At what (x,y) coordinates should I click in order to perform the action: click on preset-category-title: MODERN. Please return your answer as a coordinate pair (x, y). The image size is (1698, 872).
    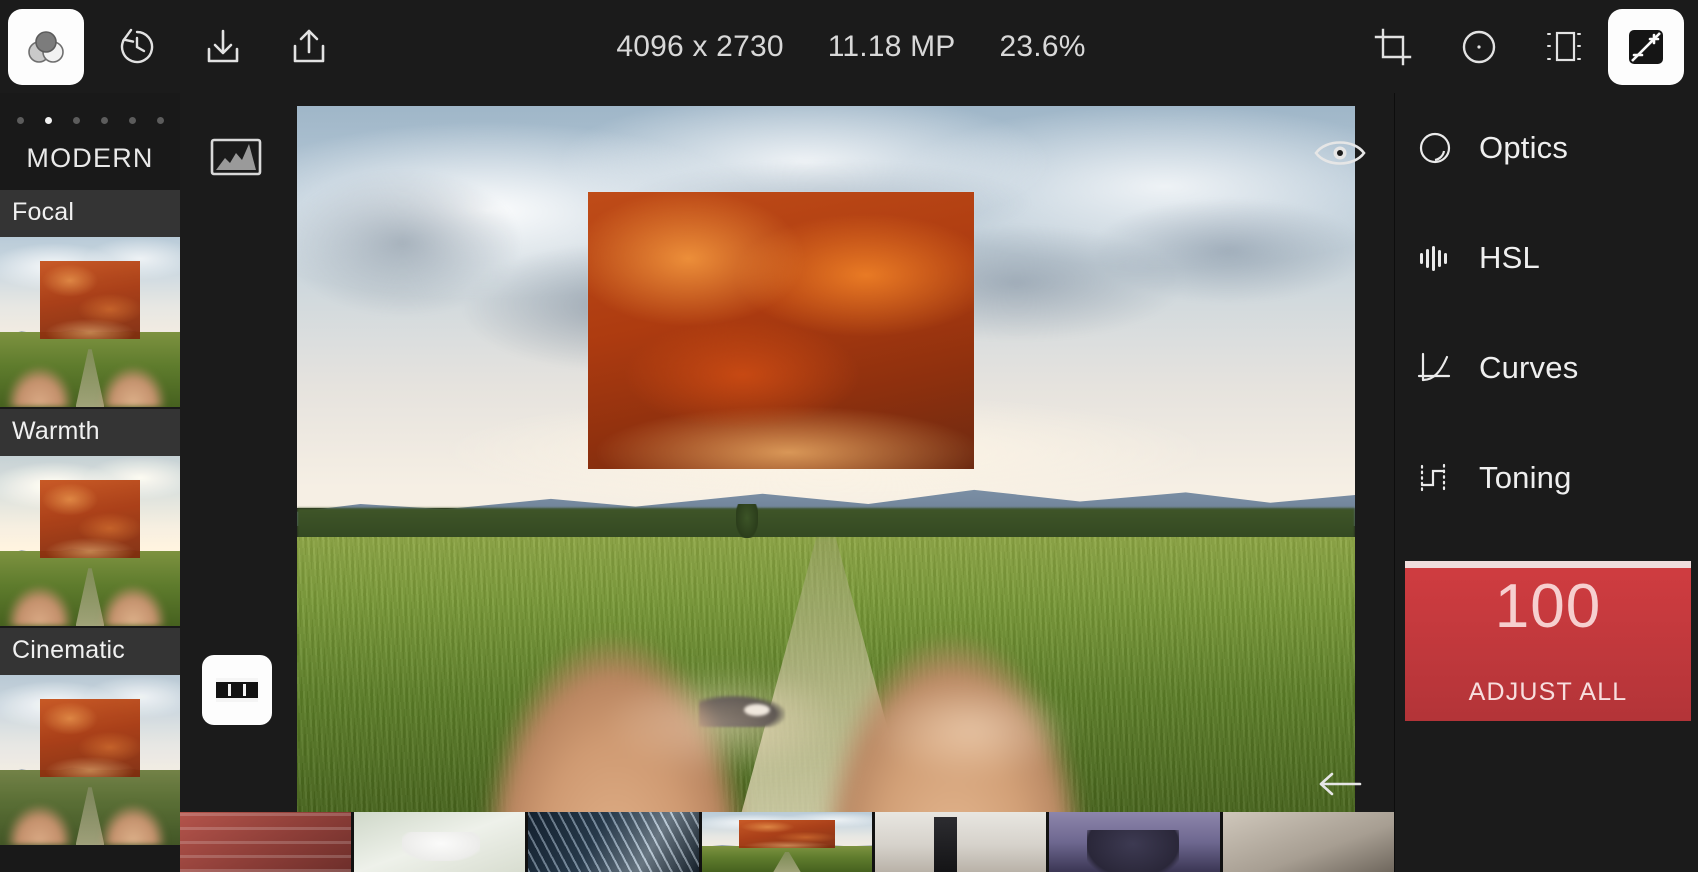
    Looking at the image, I should click on (90, 158).